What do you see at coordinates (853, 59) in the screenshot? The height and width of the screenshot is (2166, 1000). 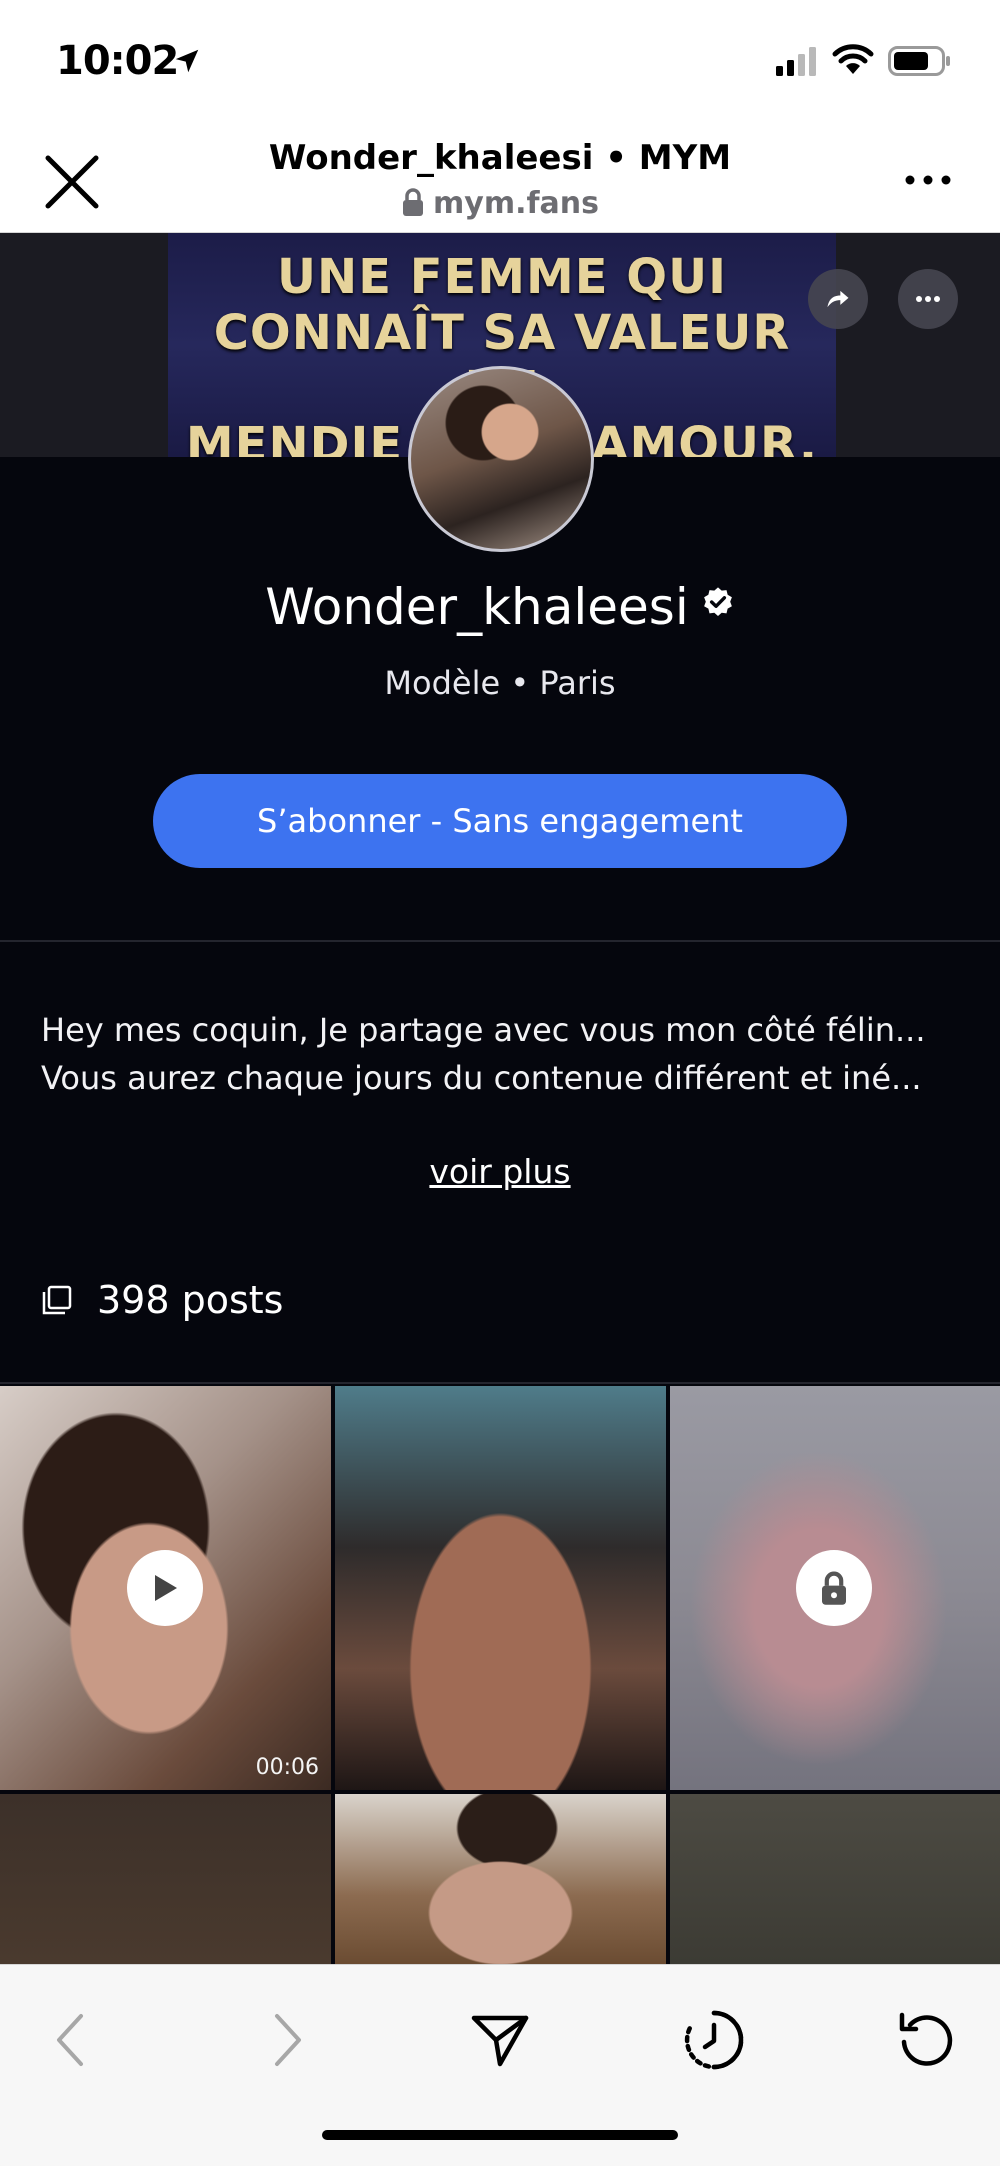 I see `wifi-icon` at bounding box center [853, 59].